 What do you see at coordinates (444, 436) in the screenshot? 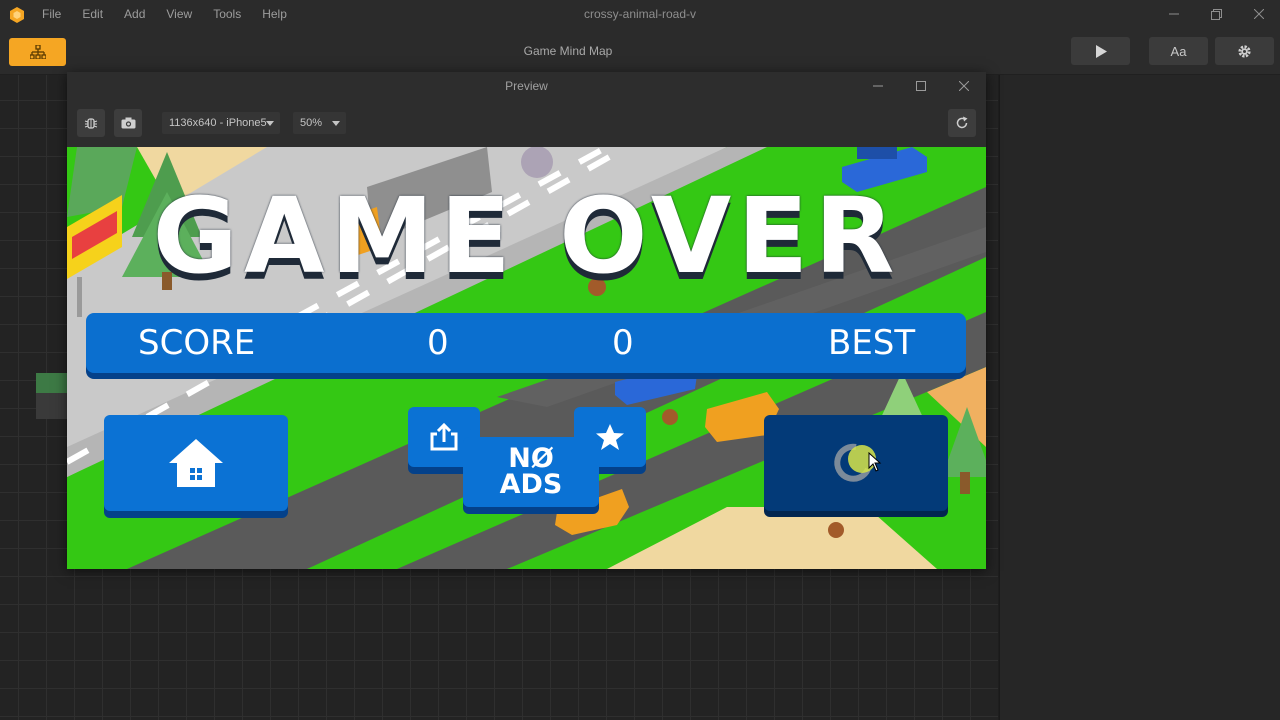
I see `share-icon` at bounding box center [444, 436].